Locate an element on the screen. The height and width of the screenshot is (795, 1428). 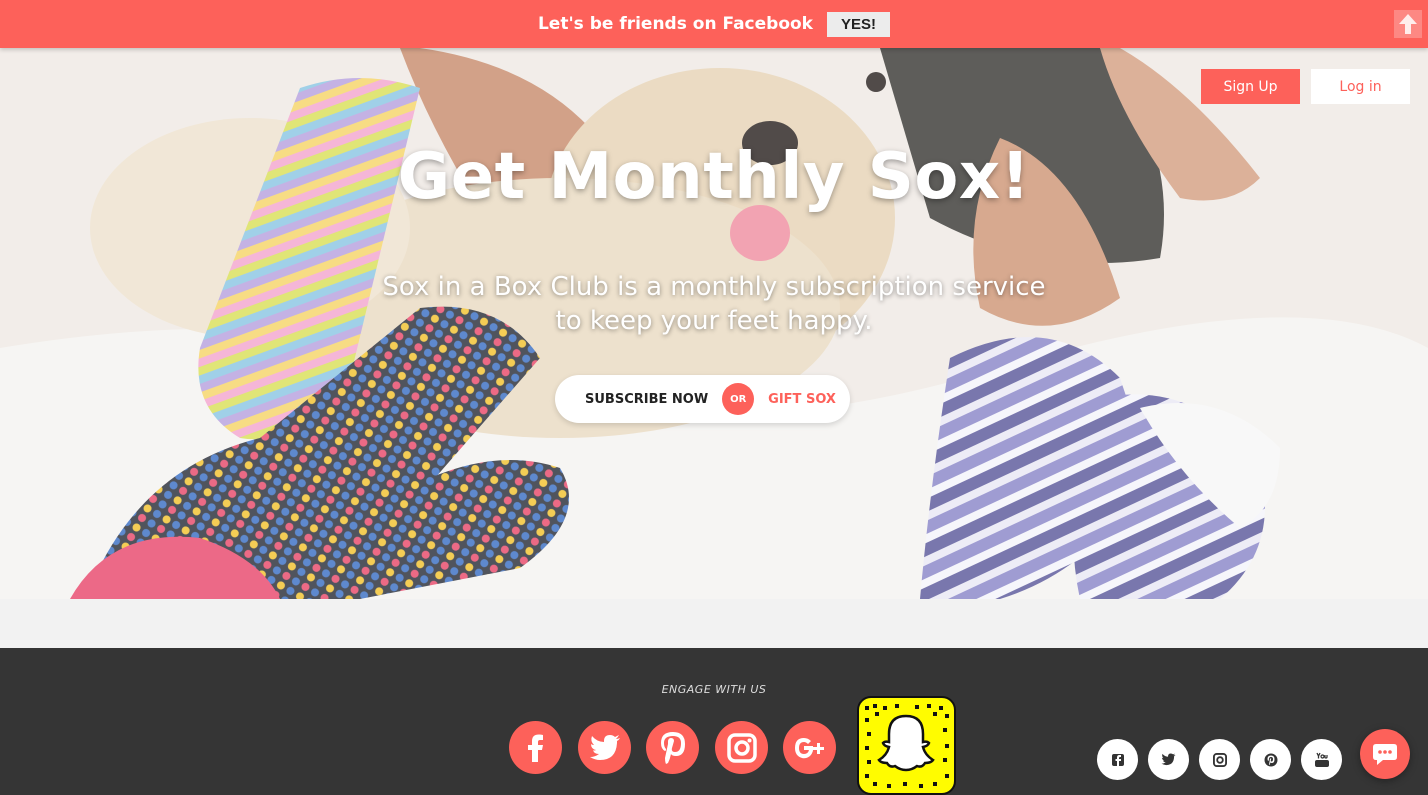
snapchat-ghost-icon is located at coordinates (907, 746).